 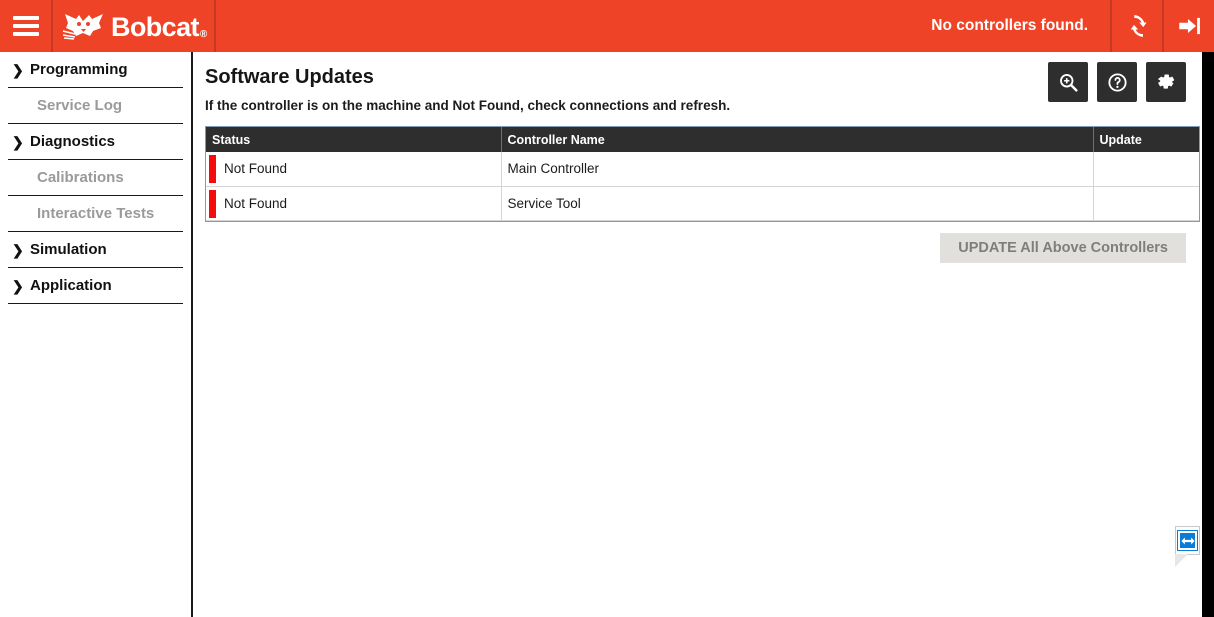 What do you see at coordinates (71, 285) in the screenshot?
I see `sidebar-item-label: Application` at bounding box center [71, 285].